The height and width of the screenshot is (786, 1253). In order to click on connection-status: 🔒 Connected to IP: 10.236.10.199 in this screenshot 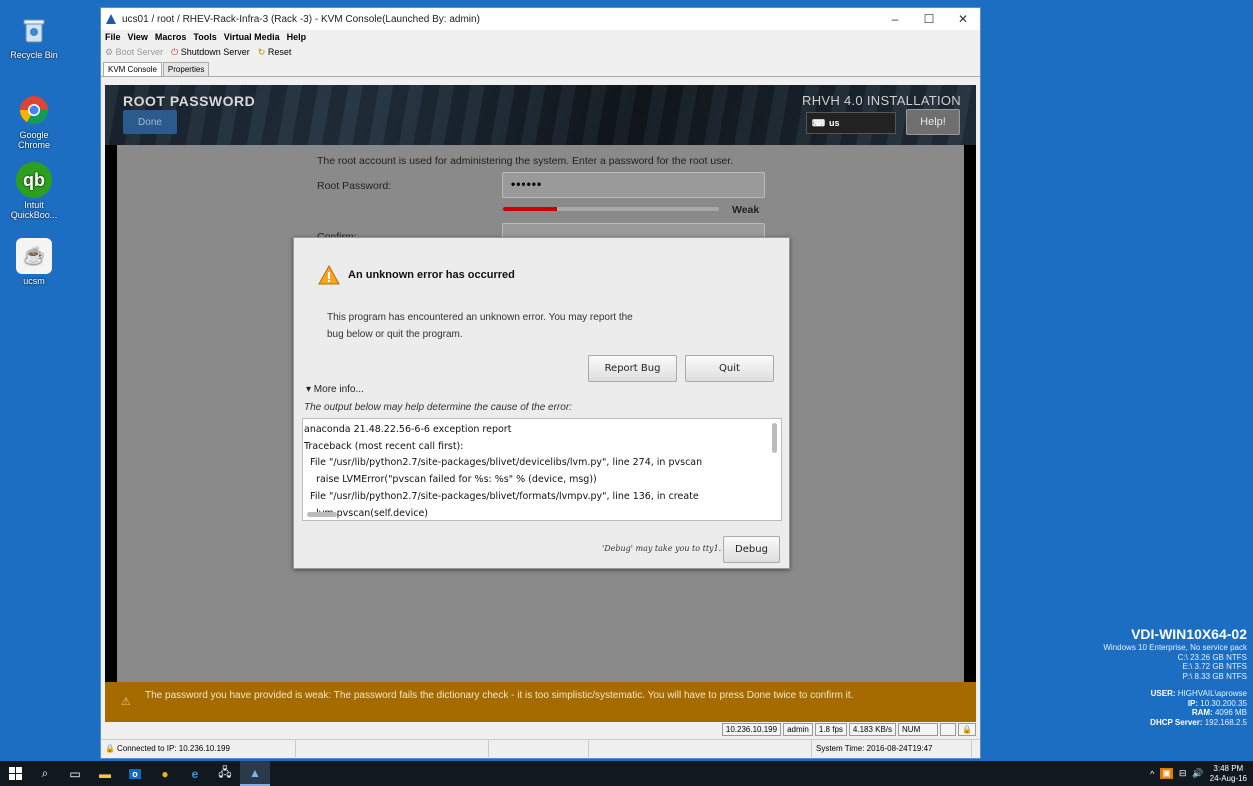, I will do `click(198, 748)`.